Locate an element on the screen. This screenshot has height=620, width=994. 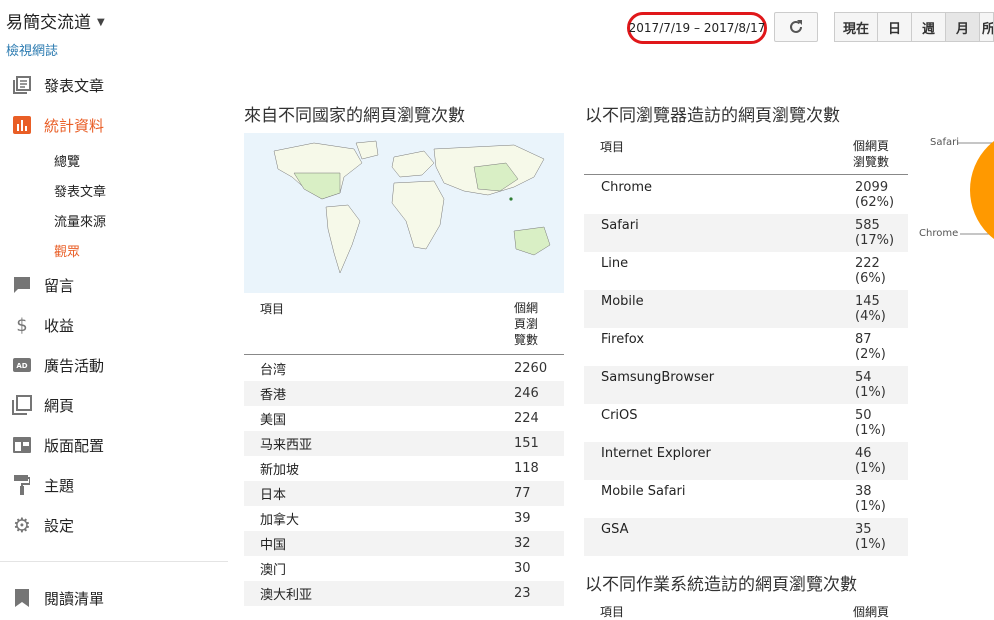
browsers-col-item: 項目 is located at coordinates (612, 147).